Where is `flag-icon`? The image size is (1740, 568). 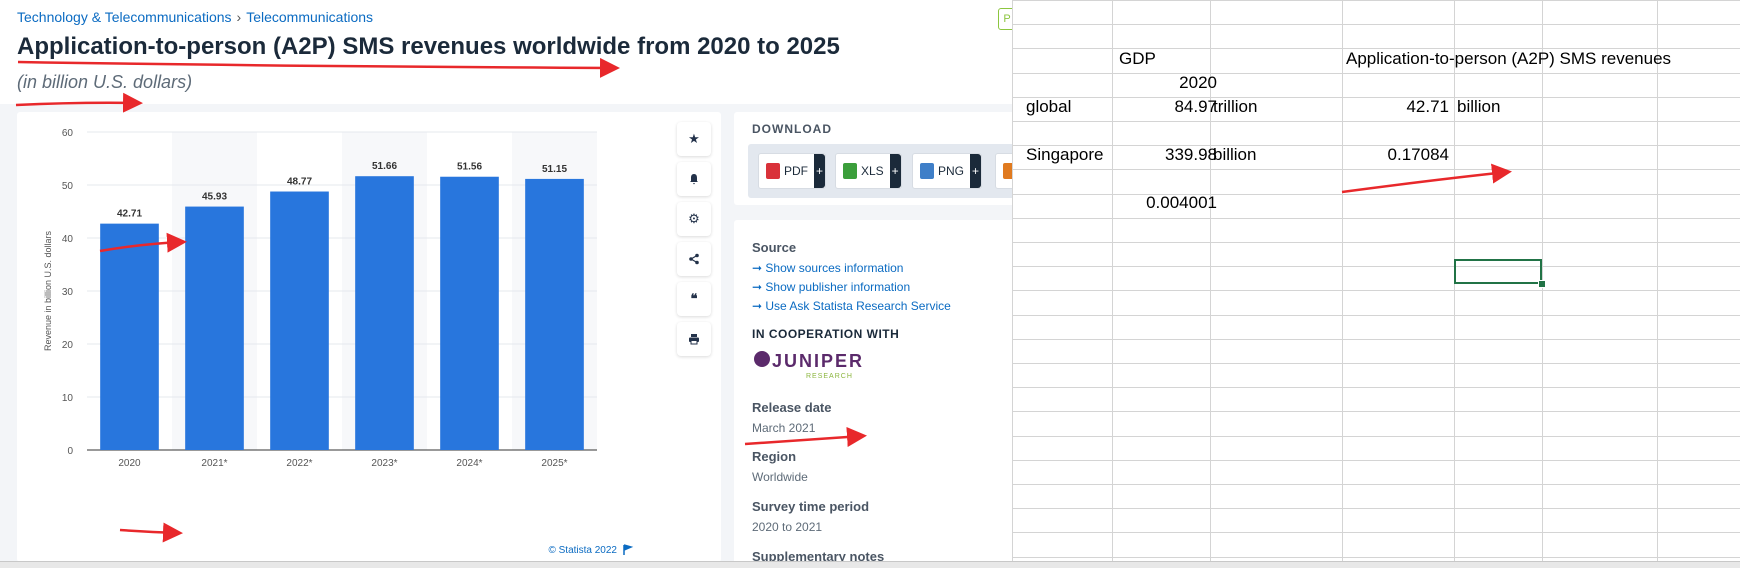
flag-icon is located at coordinates (628, 549).